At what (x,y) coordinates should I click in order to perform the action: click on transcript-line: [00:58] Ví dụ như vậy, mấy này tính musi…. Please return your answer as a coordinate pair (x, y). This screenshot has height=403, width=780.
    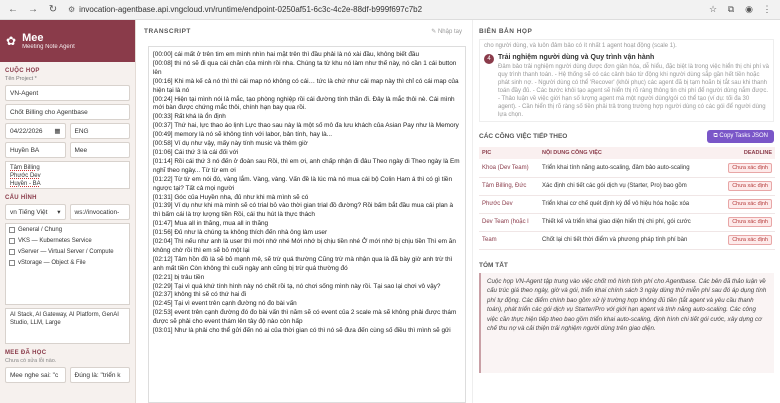
    Looking at the image, I should click on (230, 144).